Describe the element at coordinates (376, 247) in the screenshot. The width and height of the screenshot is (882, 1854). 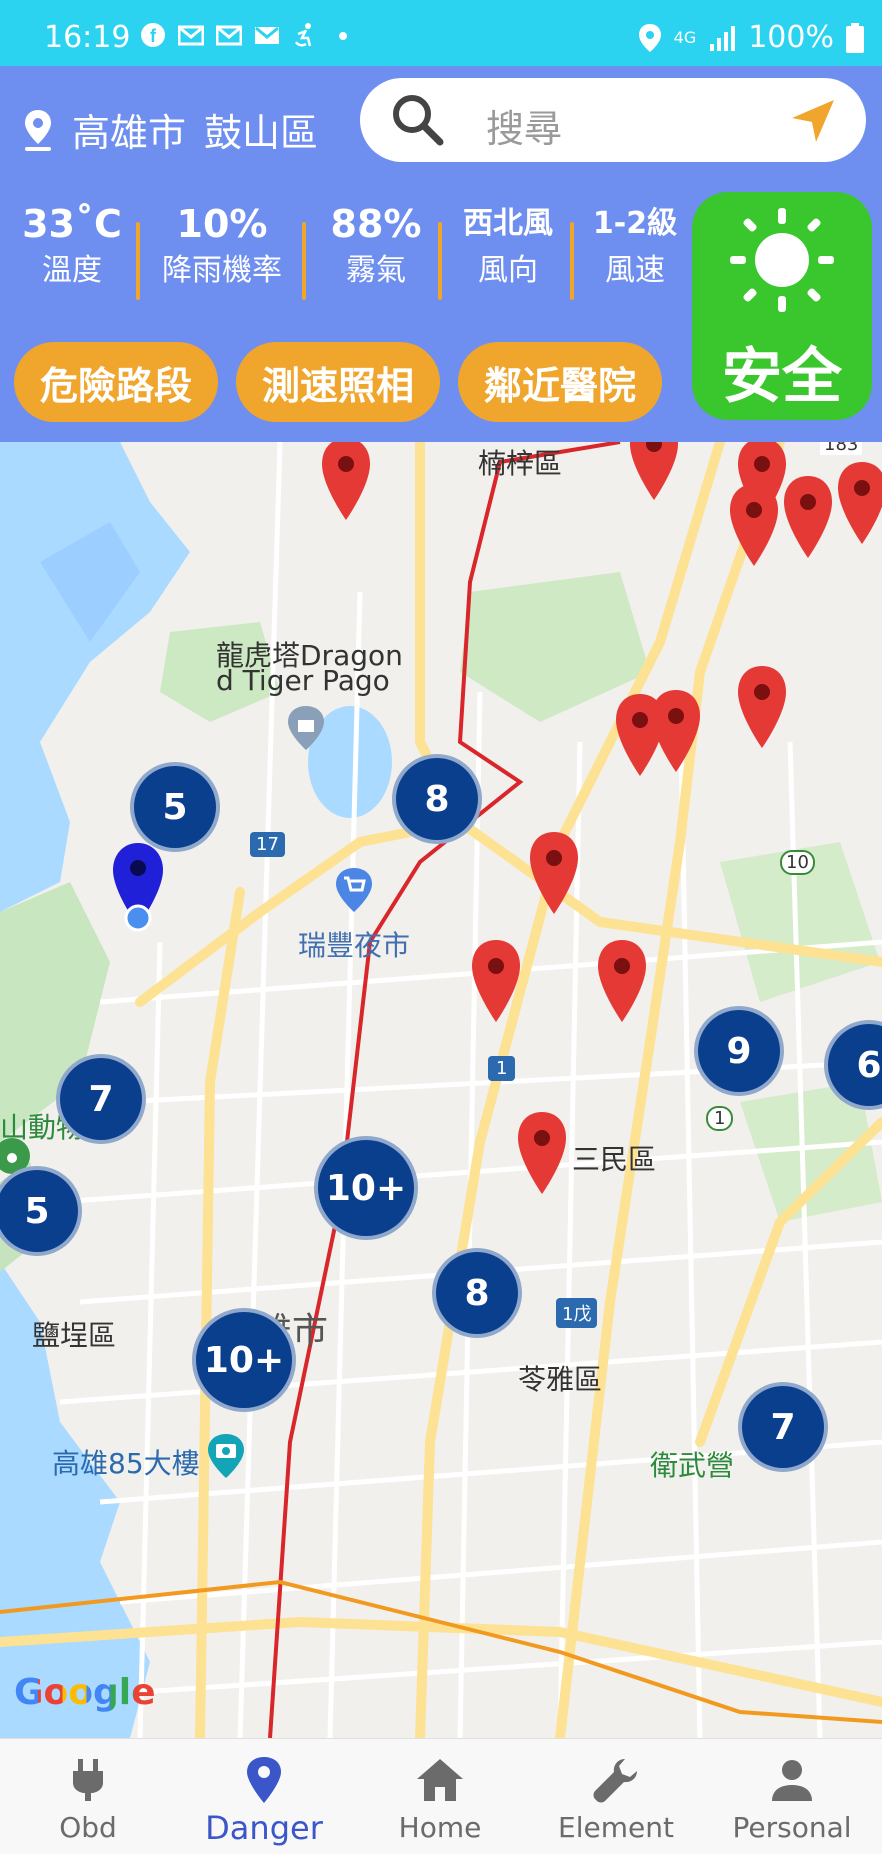
I see `stat-fog: 88% 霧氣` at that location.